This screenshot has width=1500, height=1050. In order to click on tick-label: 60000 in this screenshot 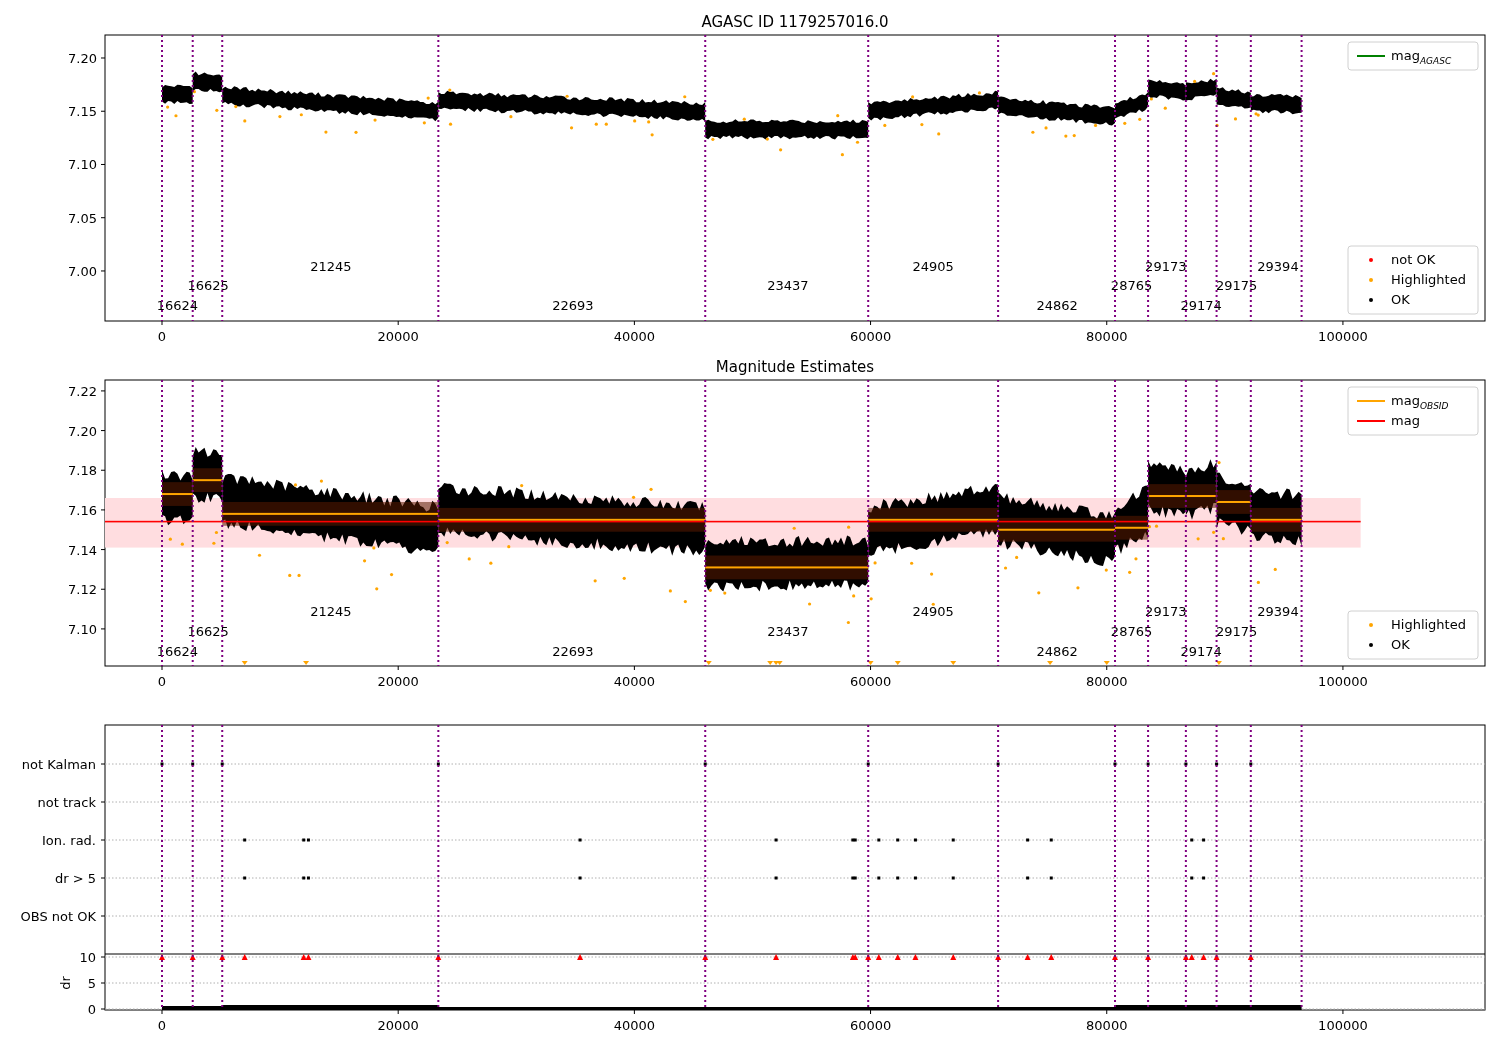, I will do `click(870, 681)`.